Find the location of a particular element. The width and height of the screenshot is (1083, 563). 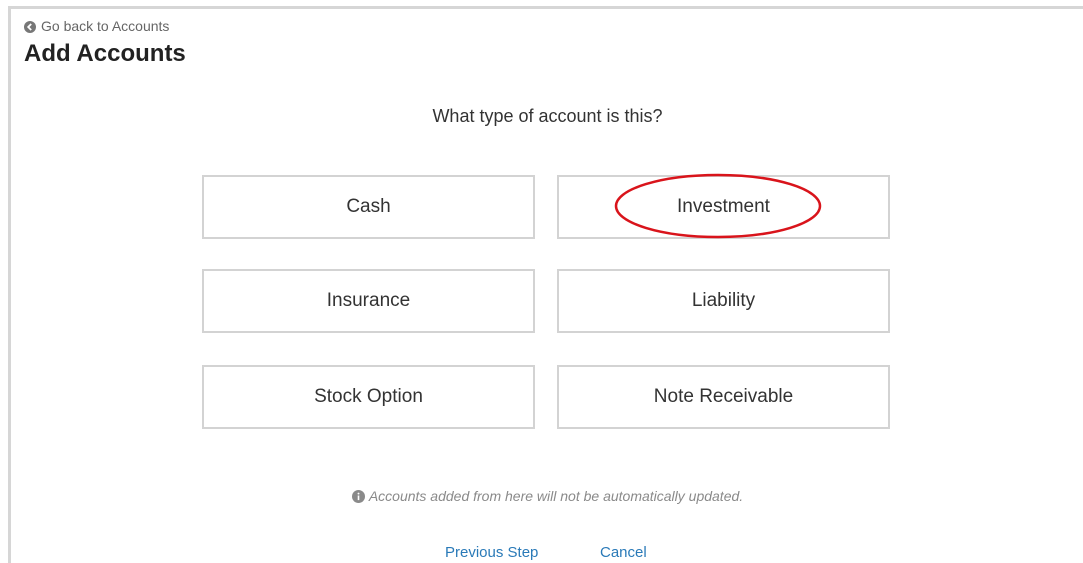

previous-step-link: Previous Step is located at coordinates (491, 552).